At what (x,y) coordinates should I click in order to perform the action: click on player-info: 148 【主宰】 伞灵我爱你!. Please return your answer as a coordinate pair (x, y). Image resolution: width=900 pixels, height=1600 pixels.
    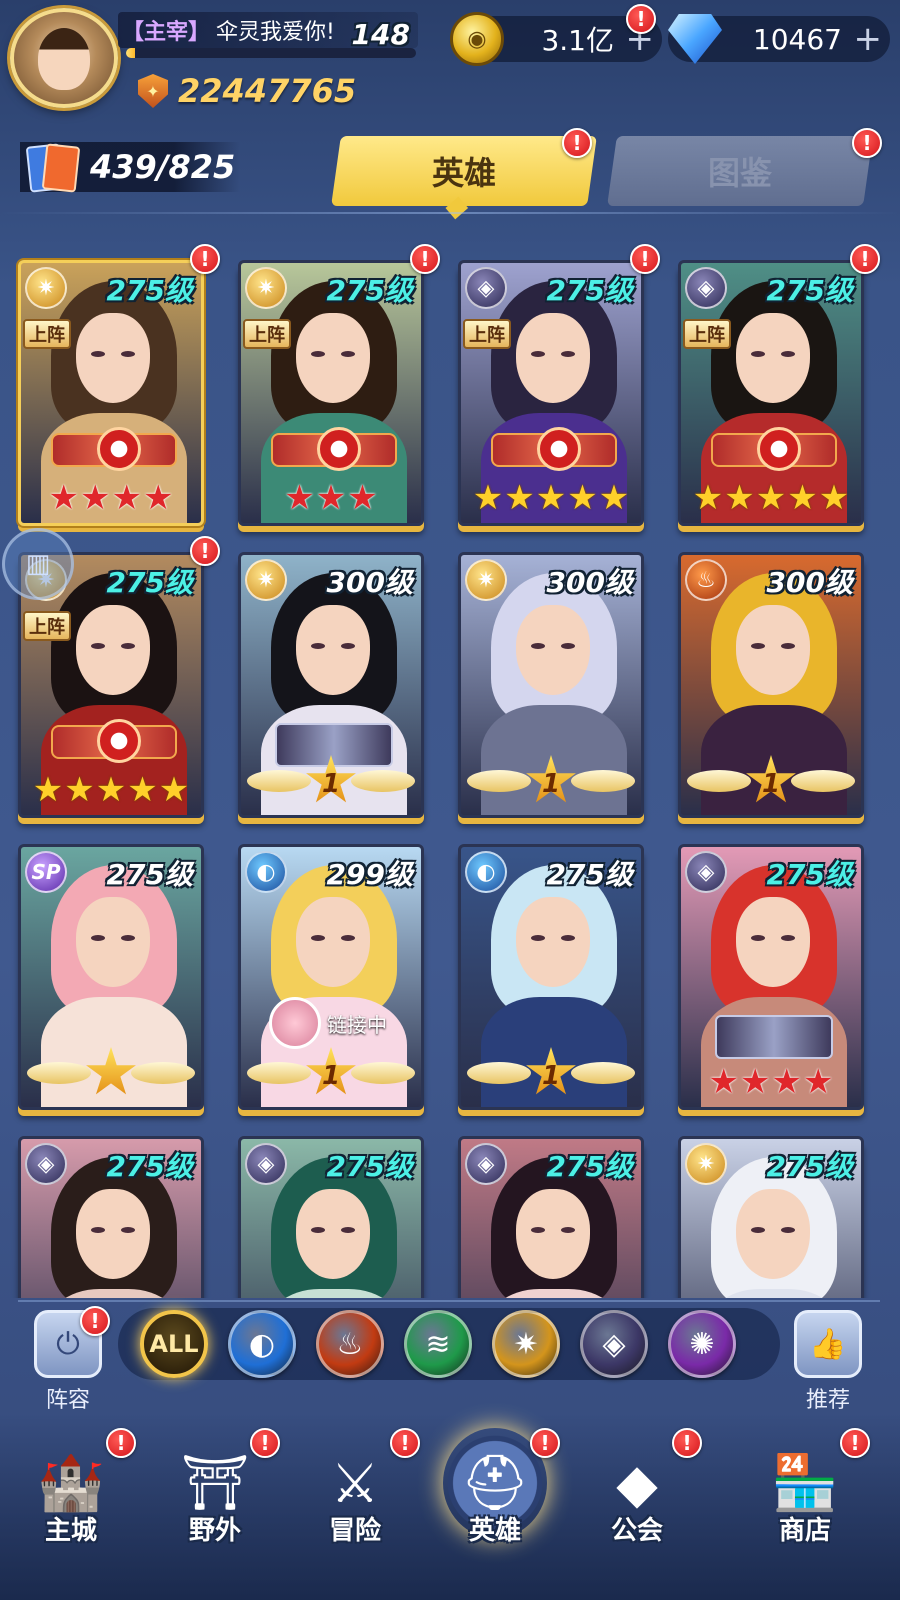
    Looking at the image, I should click on (268, 31).